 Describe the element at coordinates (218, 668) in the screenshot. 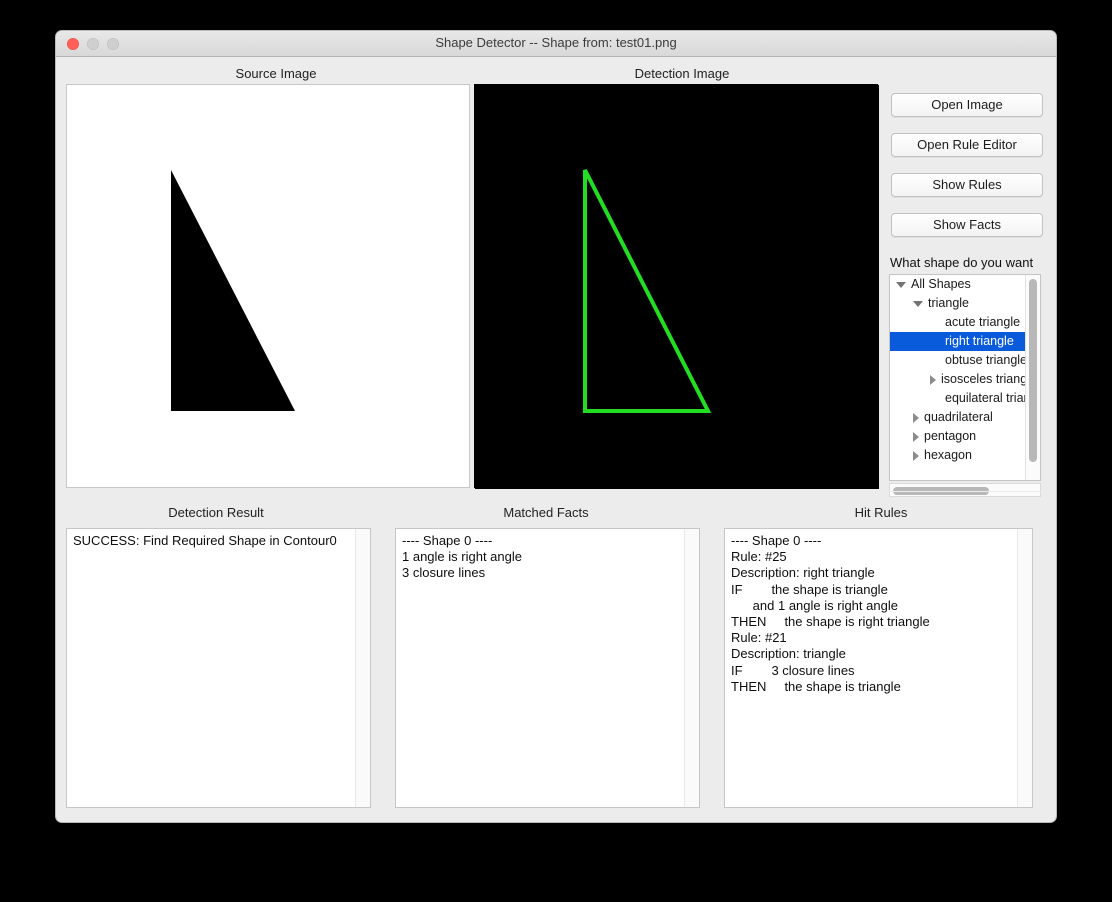

I see `detection-result-box: SUCCESS: Find Required Shape in Contour0` at that location.